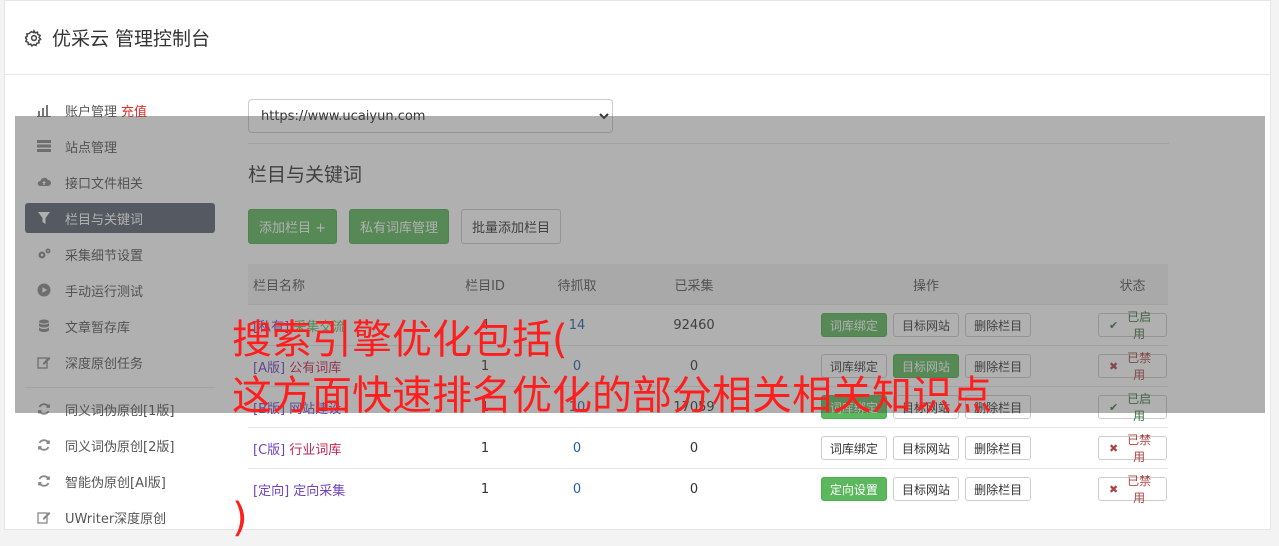 Image resolution: width=1279 pixels, height=546 pixels. I want to click on column-name-cell: [C版] 行业词库, so click(348, 448).